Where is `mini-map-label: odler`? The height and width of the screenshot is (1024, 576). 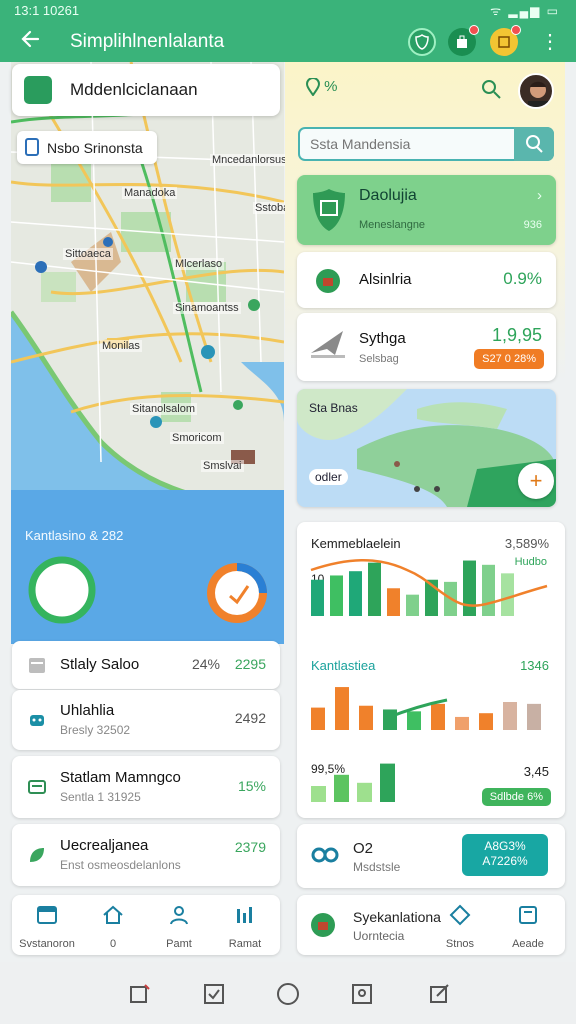
mini-map-label: odler is located at coordinates (328, 477).